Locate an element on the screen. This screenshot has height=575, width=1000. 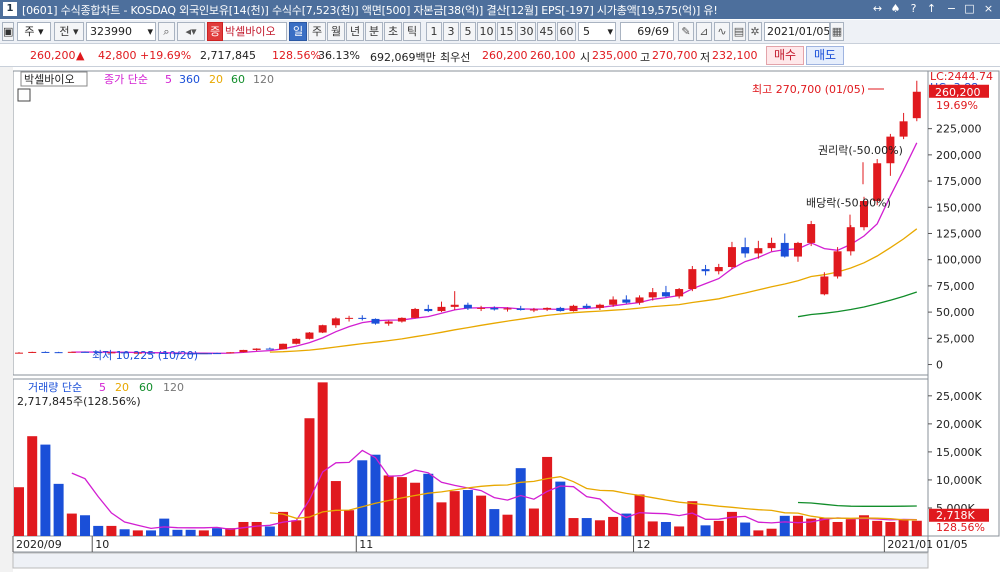
up-arrow-icon: ▲ is located at coordinates (80, 55).